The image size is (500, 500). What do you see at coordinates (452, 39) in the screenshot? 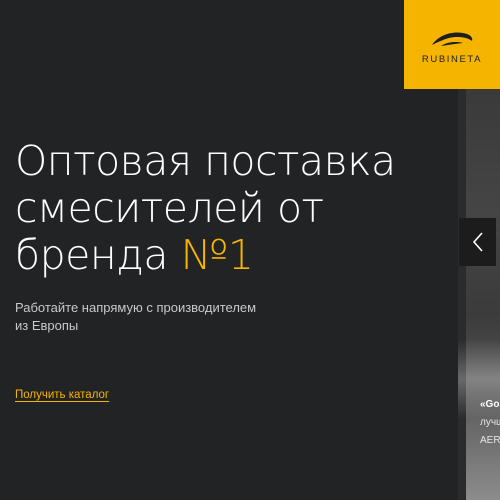
I see `rubineta-logo-icon` at bounding box center [452, 39].